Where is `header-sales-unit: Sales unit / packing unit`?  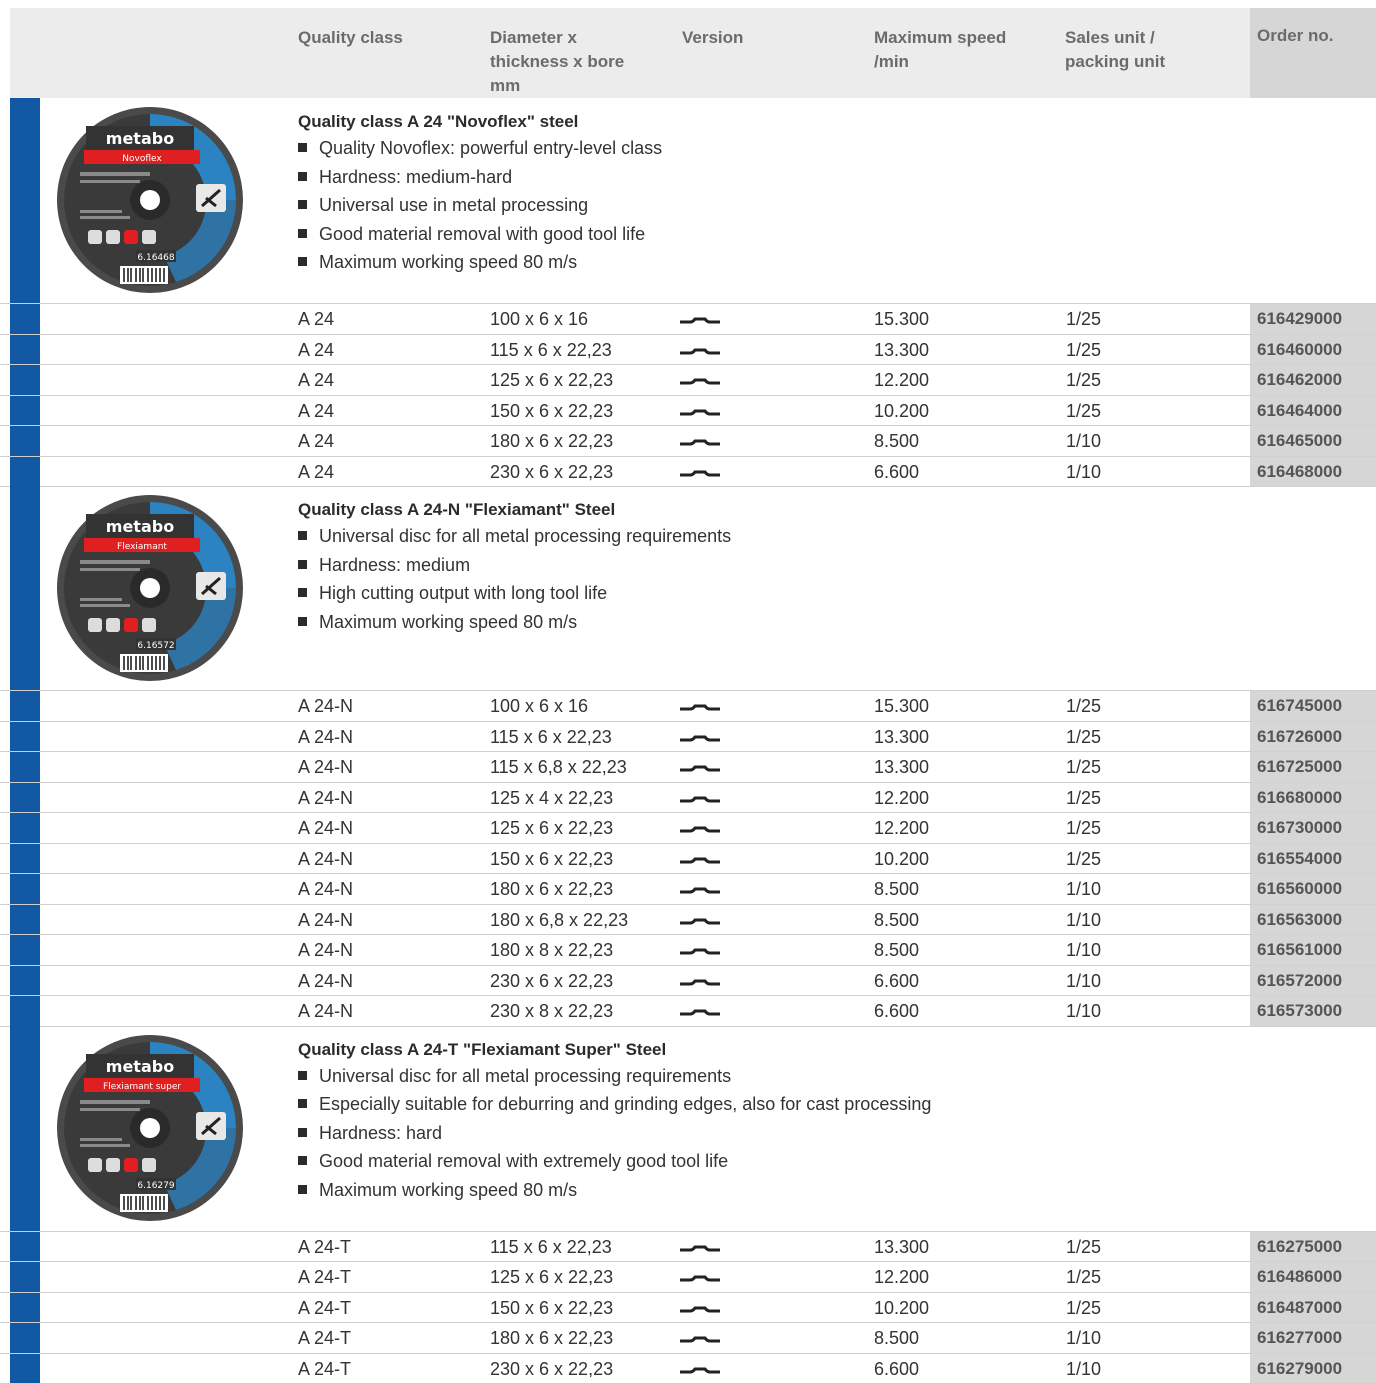 header-sales-unit: Sales unit / packing unit is located at coordinates (1115, 49).